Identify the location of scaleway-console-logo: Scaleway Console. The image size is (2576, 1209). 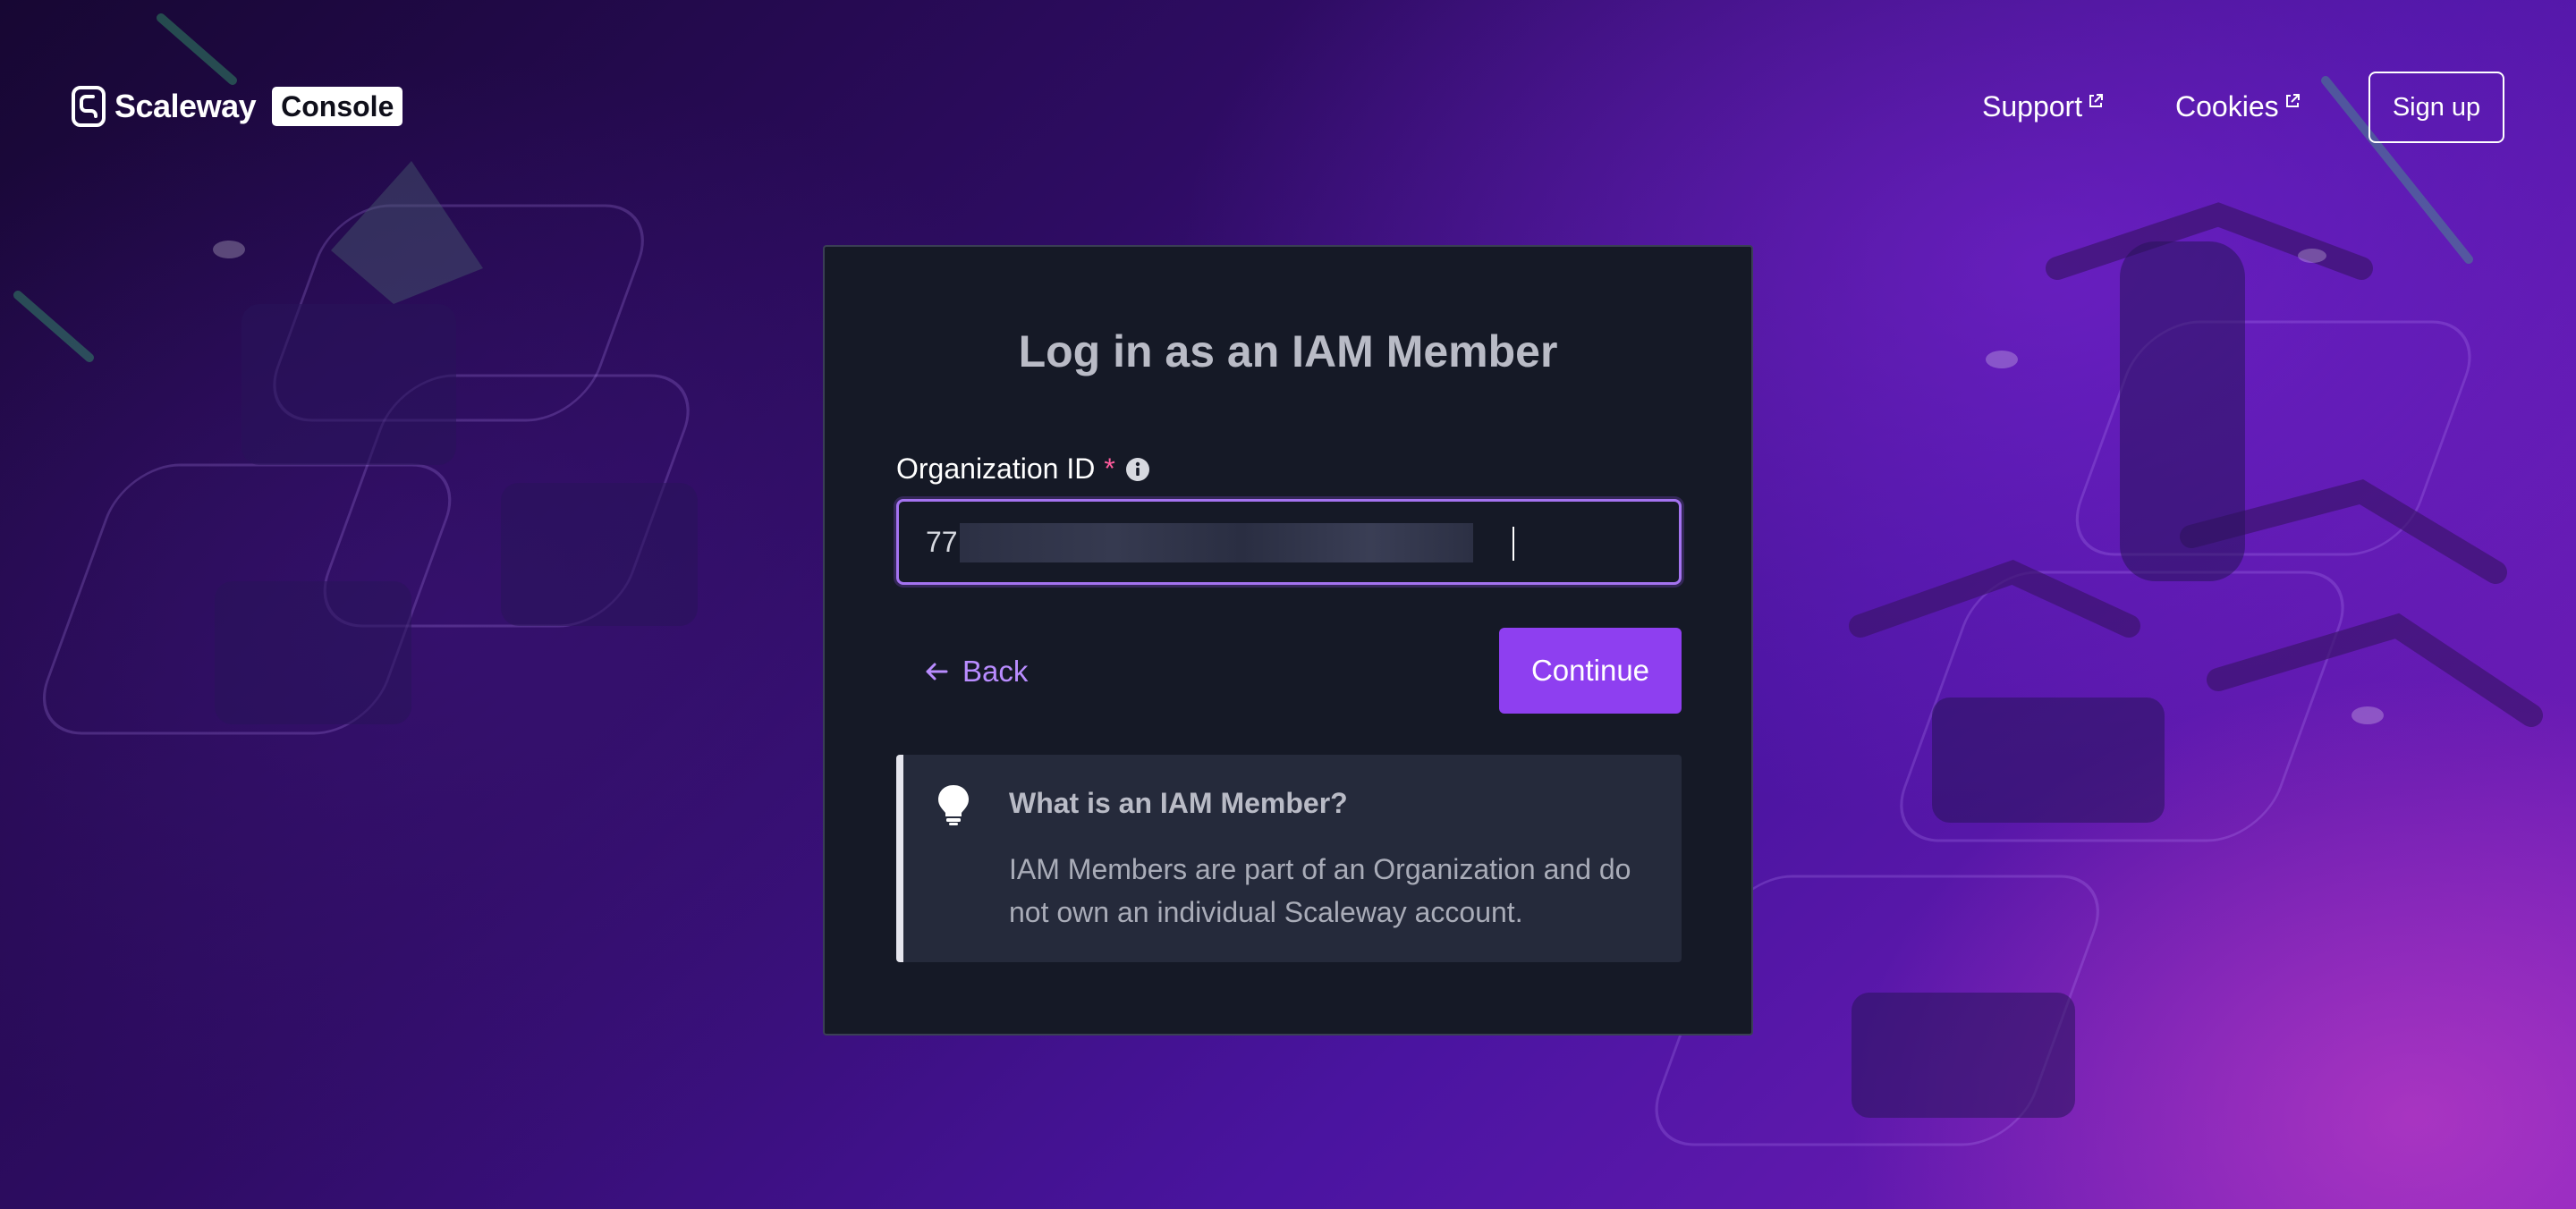
(237, 106).